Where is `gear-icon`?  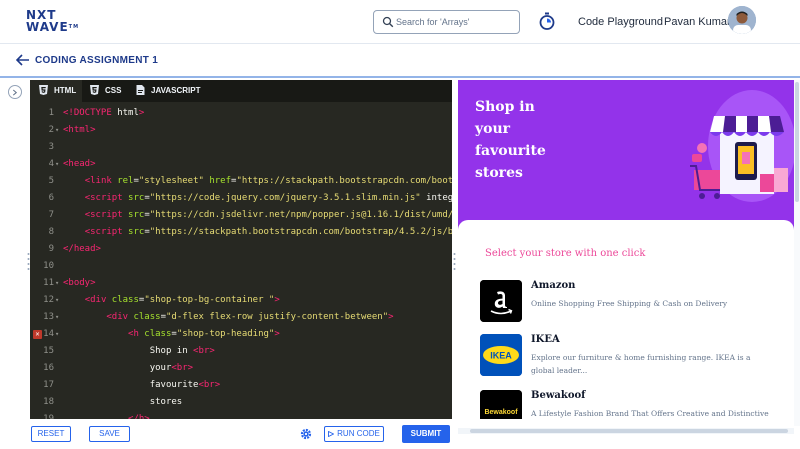
gear-icon is located at coordinates (306, 434).